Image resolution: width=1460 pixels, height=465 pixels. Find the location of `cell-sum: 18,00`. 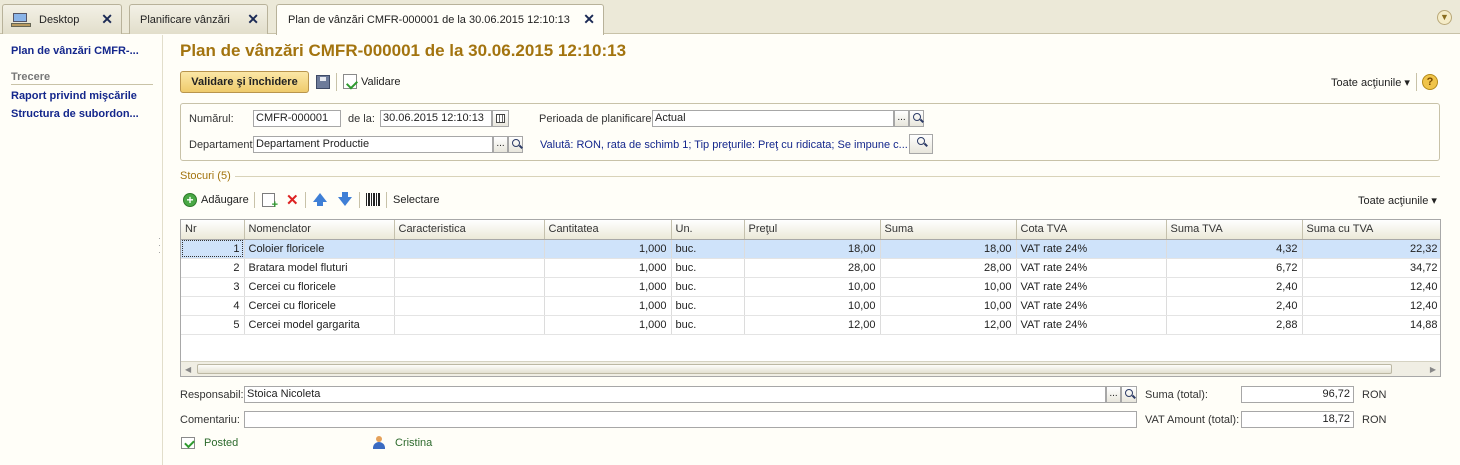

cell-sum: 18,00 is located at coordinates (948, 249).